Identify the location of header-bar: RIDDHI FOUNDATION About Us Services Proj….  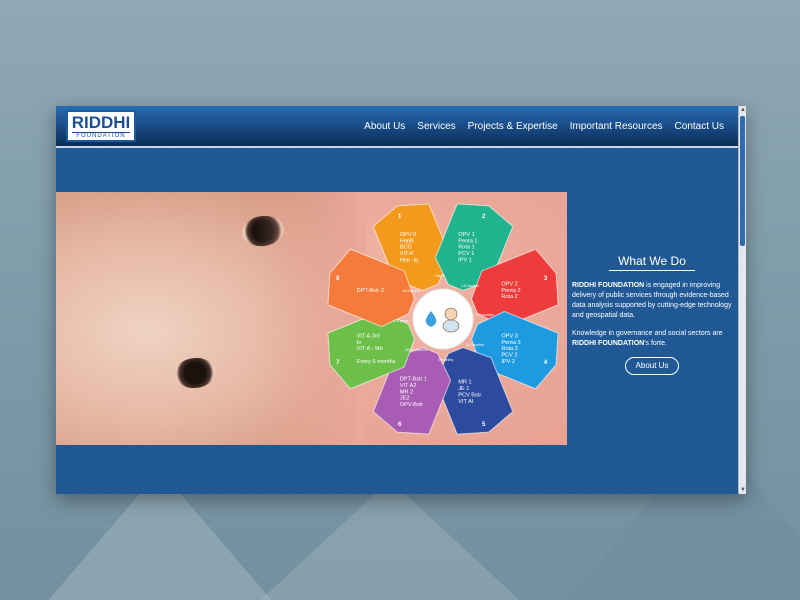
(397, 127).